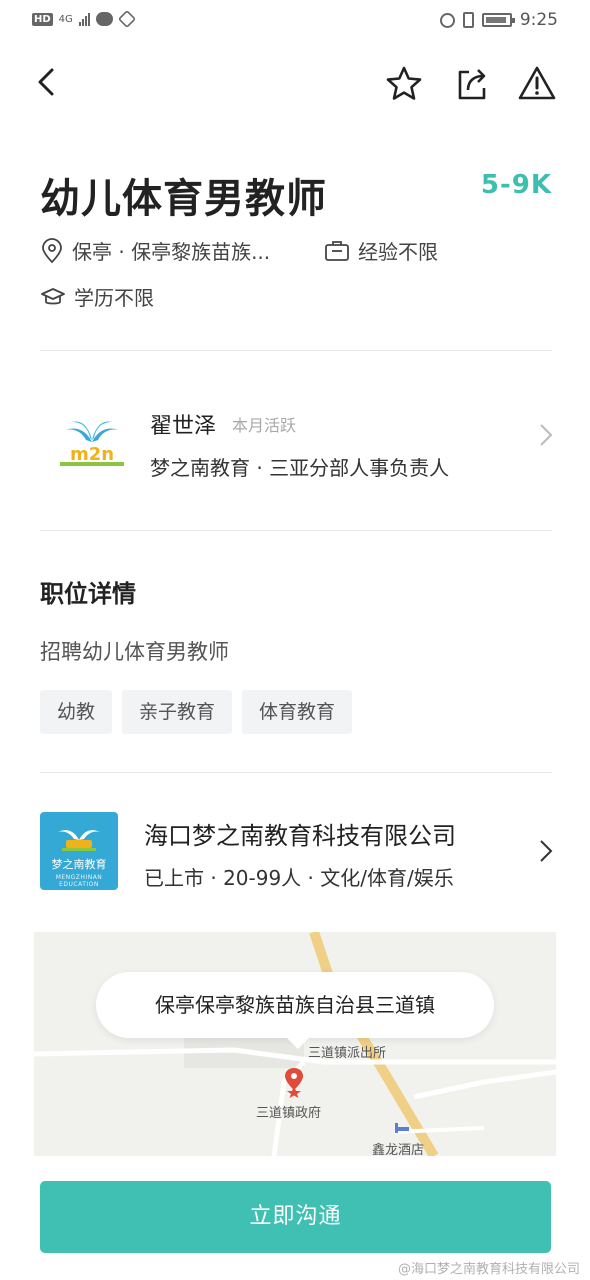 The width and height of the screenshot is (590, 1280). What do you see at coordinates (76, 712) in the screenshot?
I see `tag: 幼教` at bounding box center [76, 712].